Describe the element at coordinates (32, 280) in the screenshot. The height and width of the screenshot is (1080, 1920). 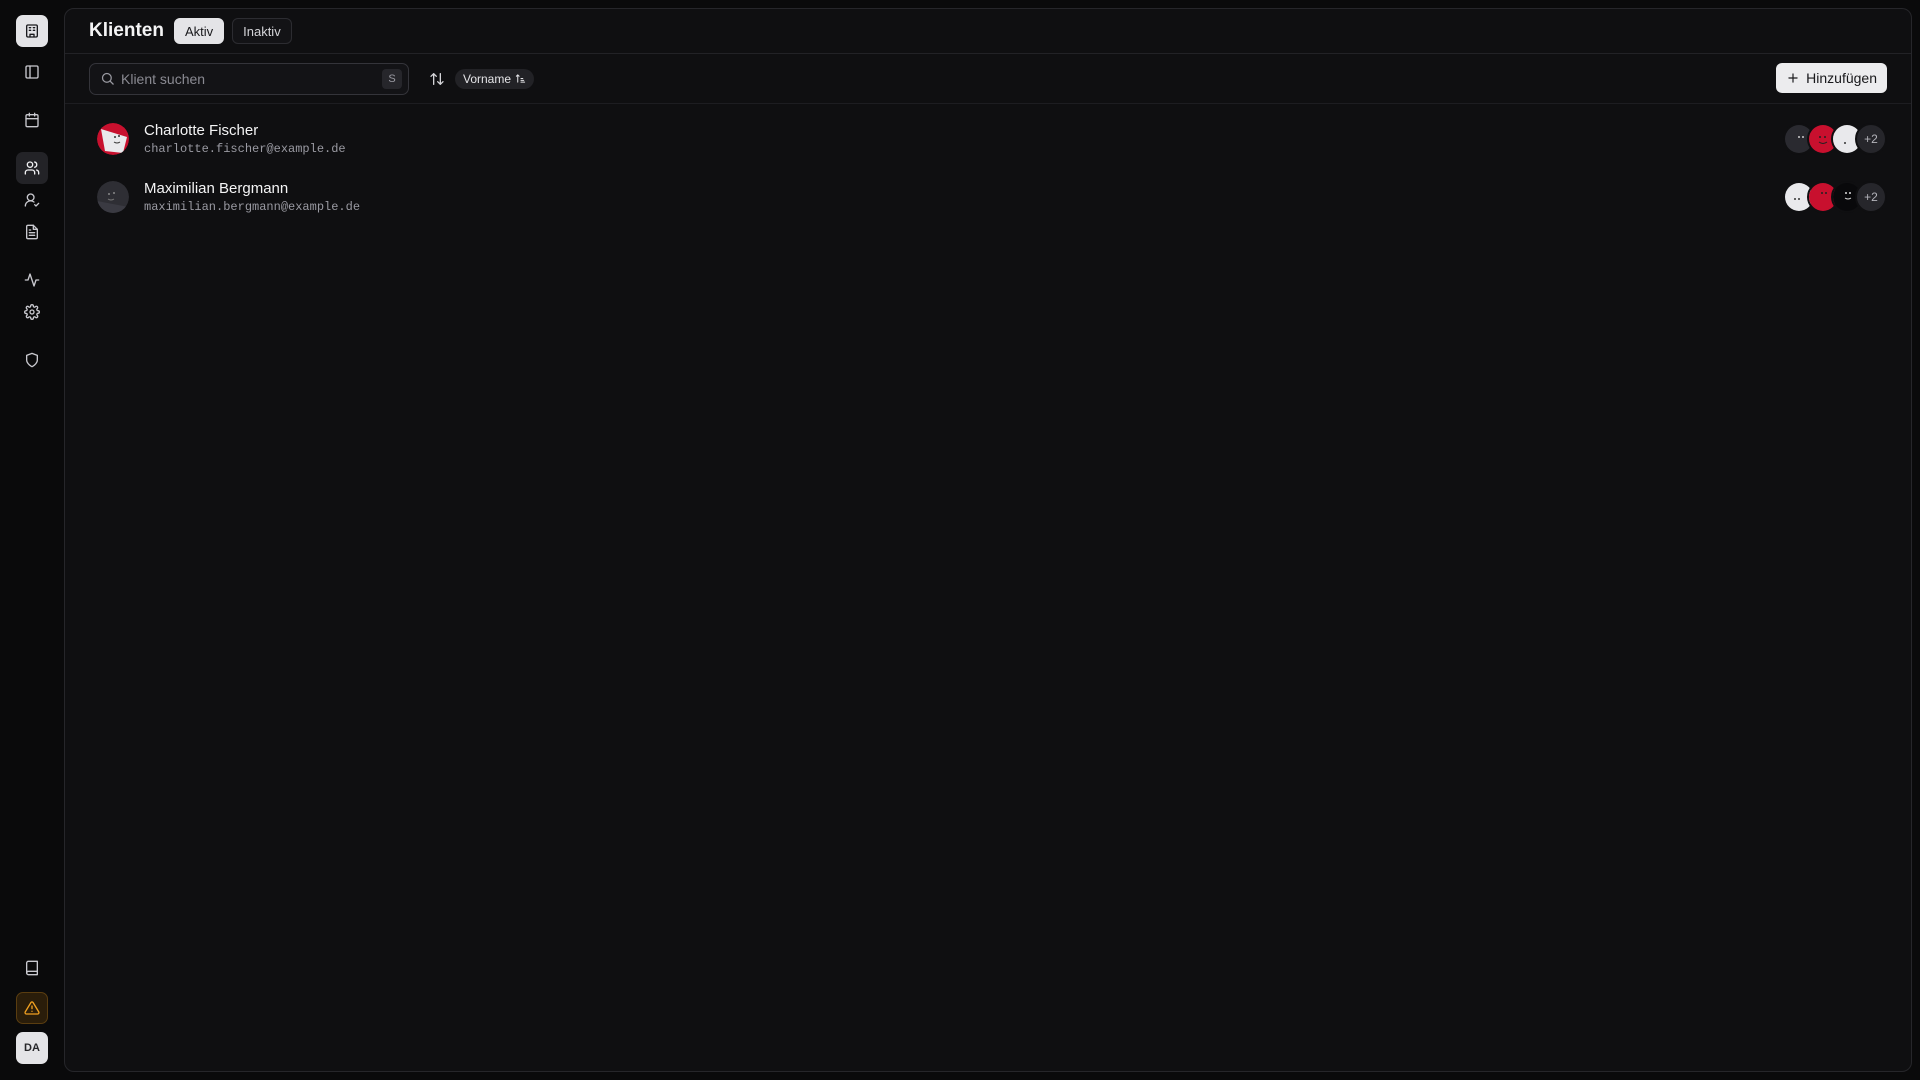
I see `activity-icon` at that location.